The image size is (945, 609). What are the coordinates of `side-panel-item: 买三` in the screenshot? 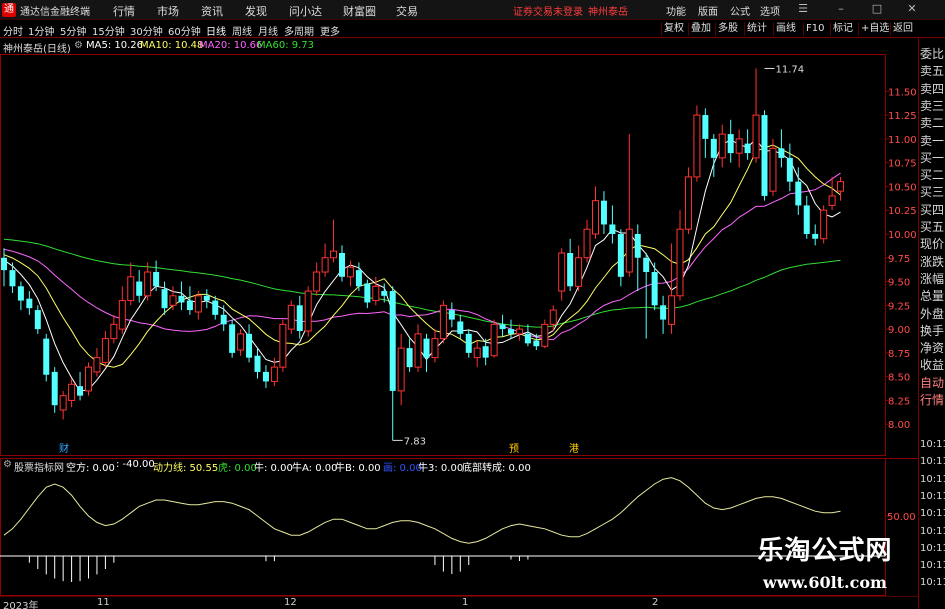 It's located at (932, 192).